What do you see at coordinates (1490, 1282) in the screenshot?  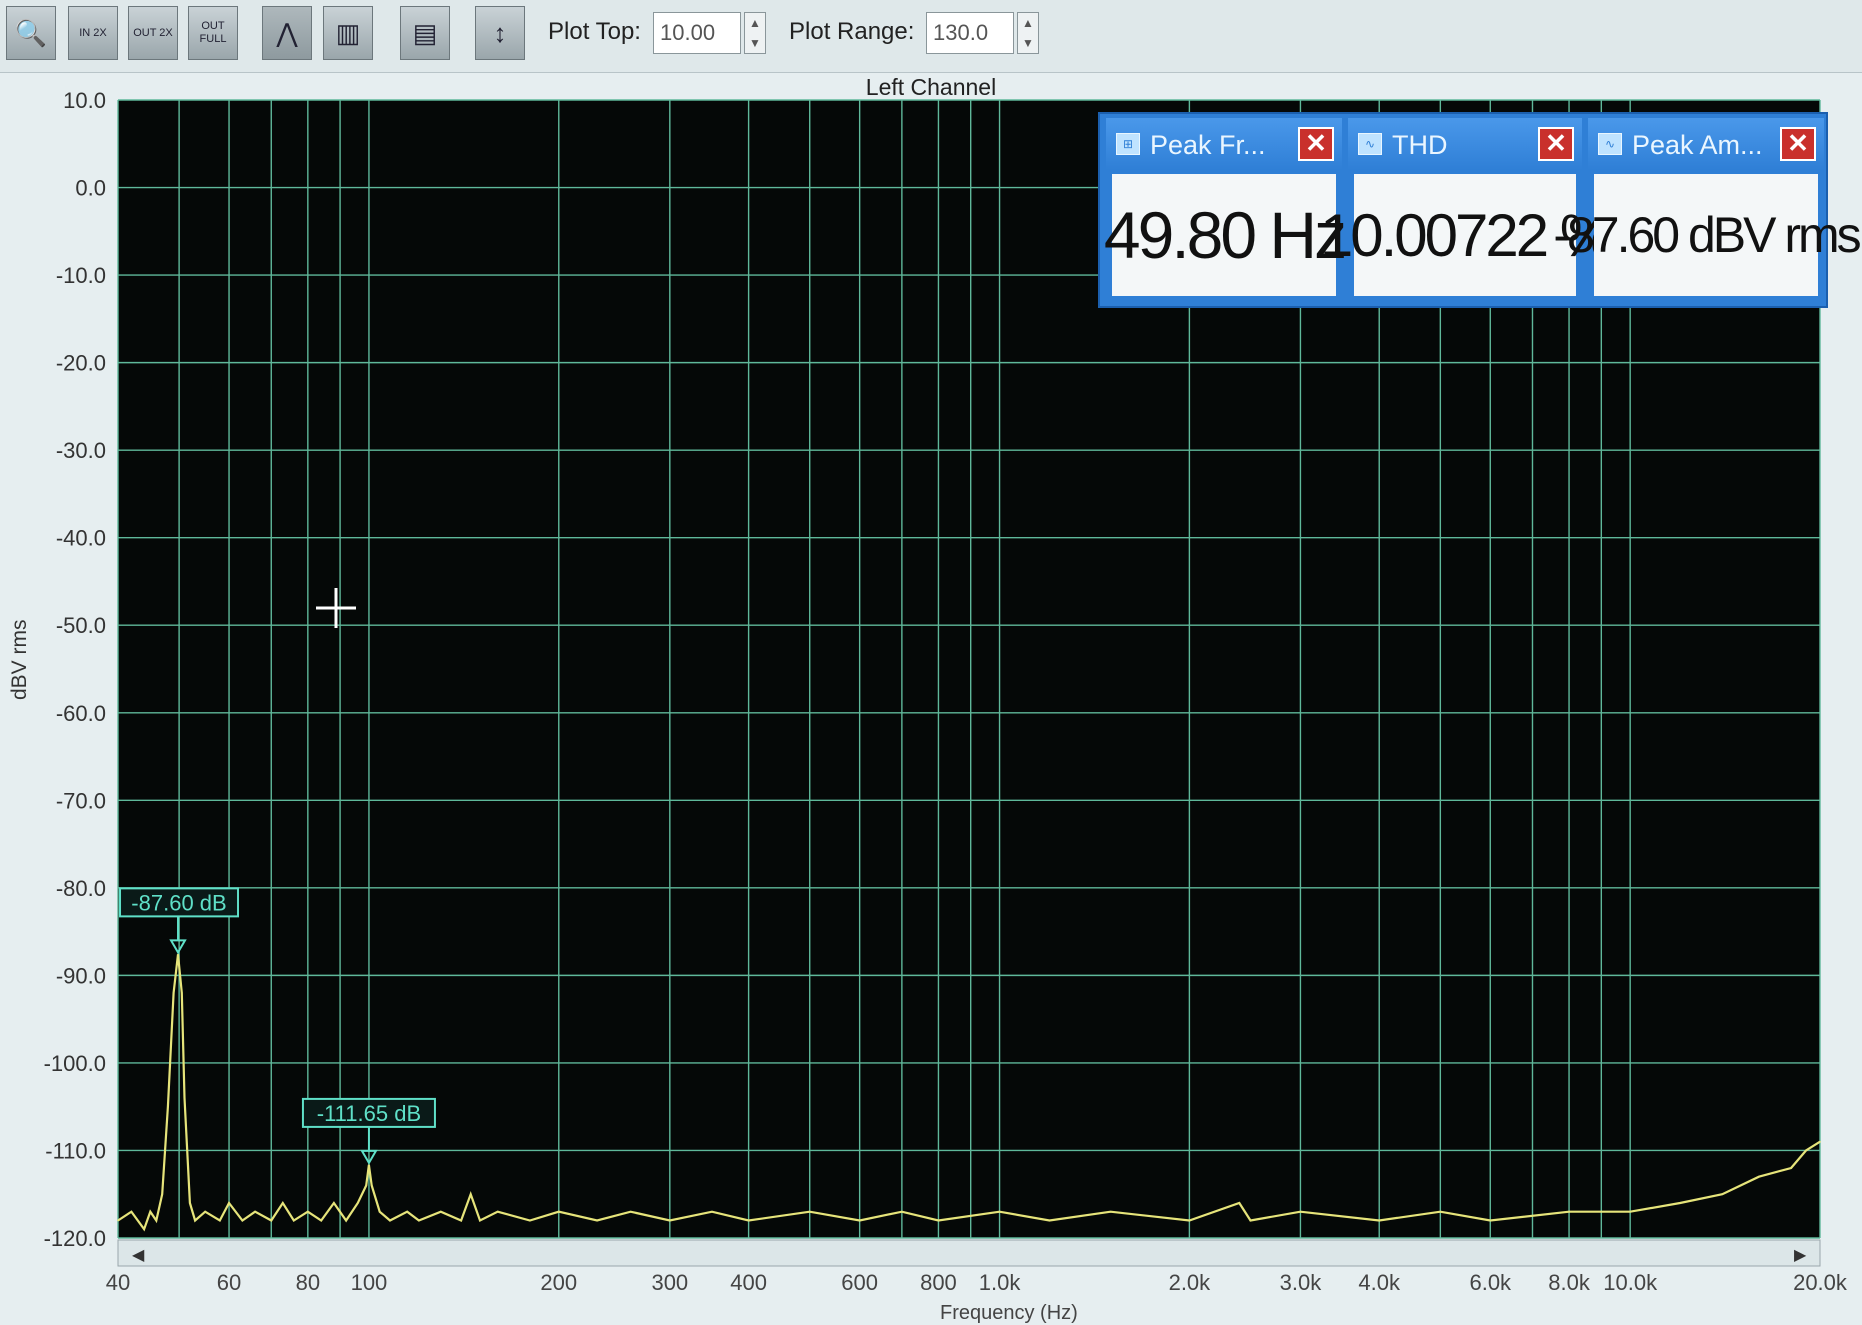 I see `x-tick-label: 6.0k` at bounding box center [1490, 1282].